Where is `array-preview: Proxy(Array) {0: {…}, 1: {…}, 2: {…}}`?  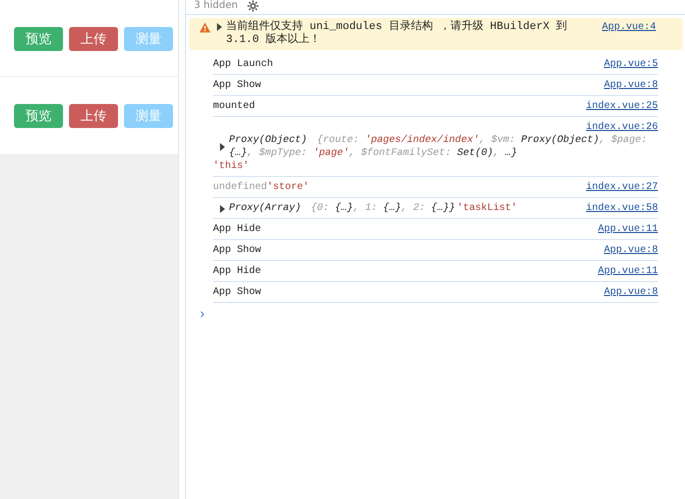
array-preview: Proxy(Array) {0: {…}, 1: {…}, 2: {…}} is located at coordinates (342, 208).